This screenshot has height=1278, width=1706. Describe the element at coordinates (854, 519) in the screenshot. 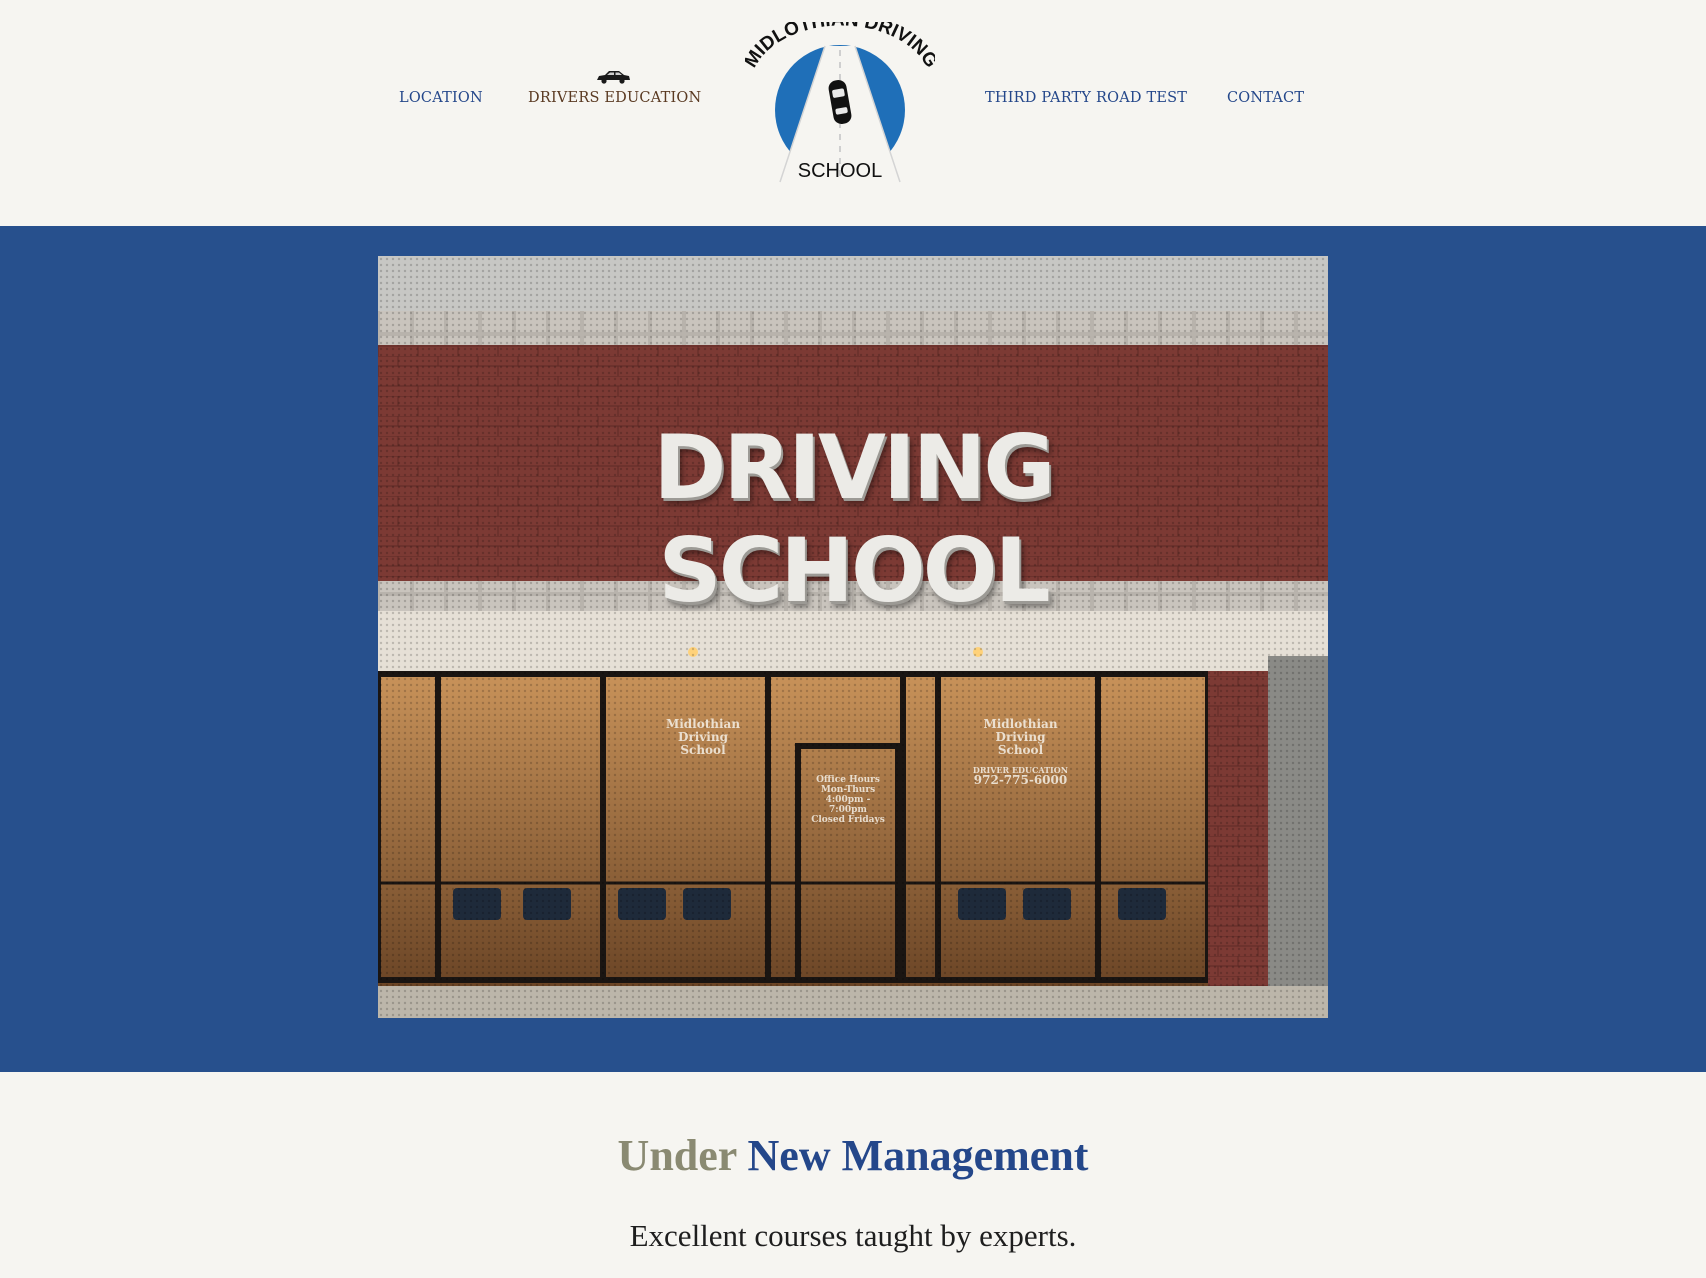

I see `storefront-sign: DRIVING SCHOOL` at that location.